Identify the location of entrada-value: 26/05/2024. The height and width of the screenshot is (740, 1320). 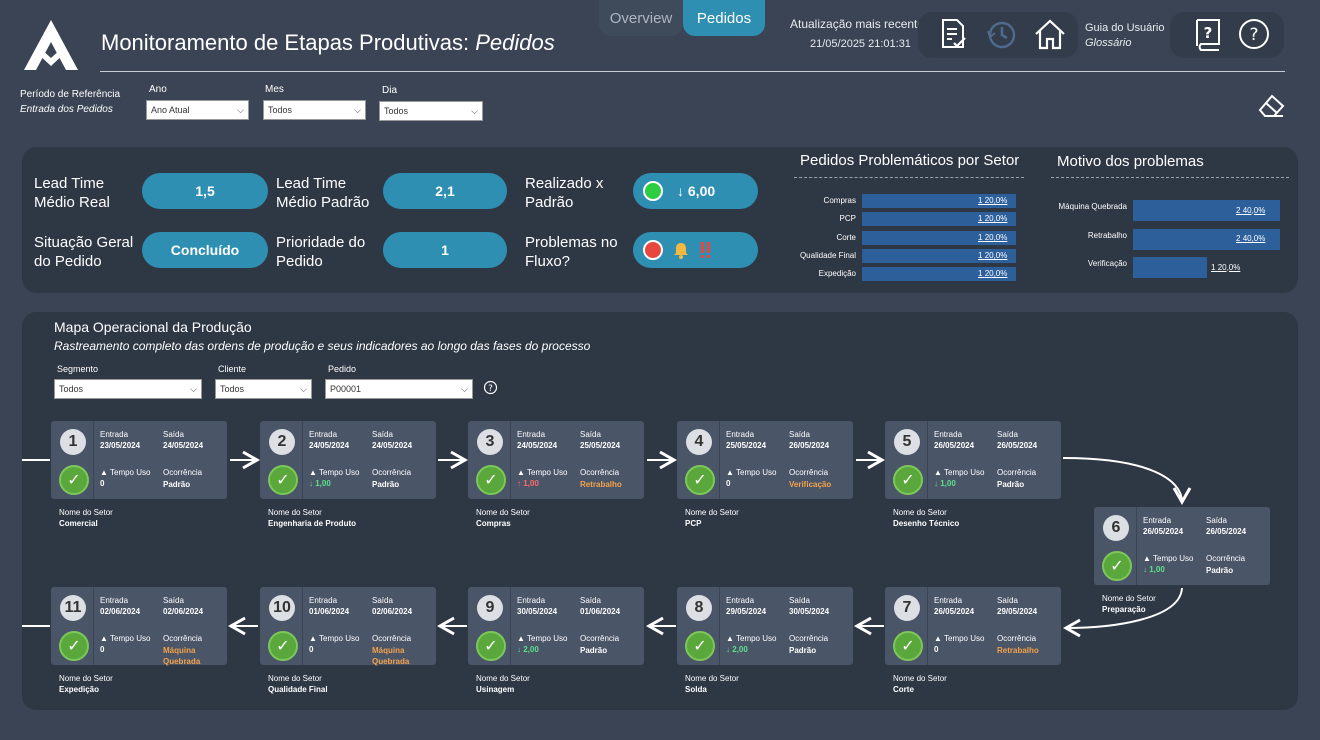
(1163, 531).